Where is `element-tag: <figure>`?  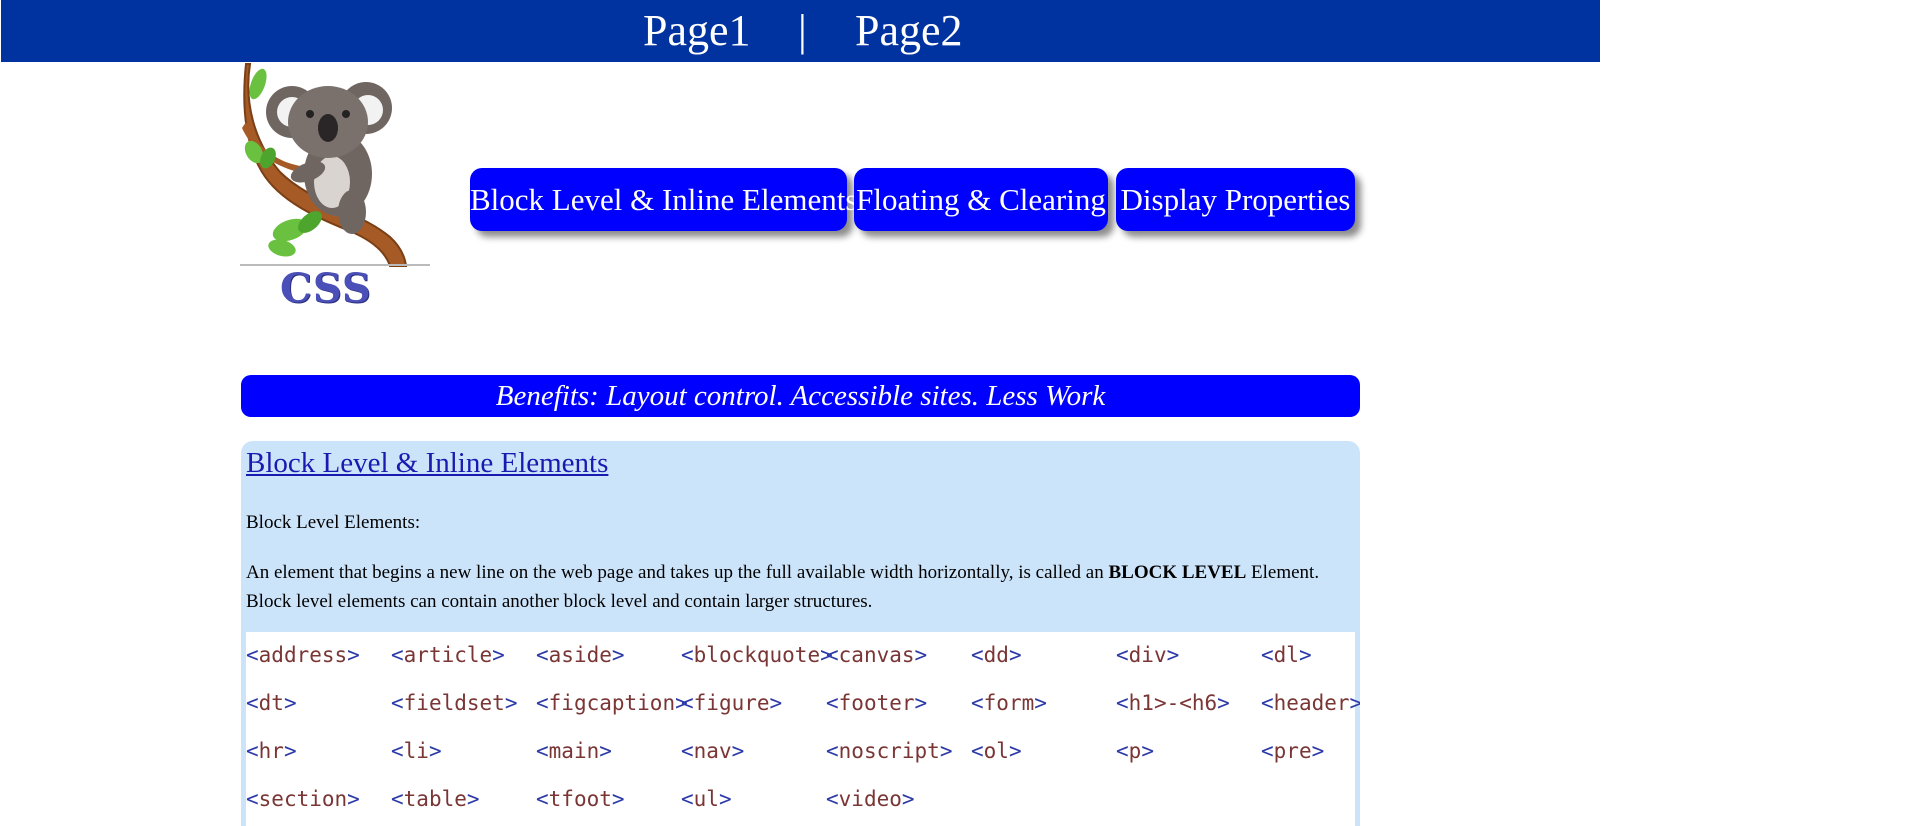 element-tag: <figure> is located at coordinates (732, 703).